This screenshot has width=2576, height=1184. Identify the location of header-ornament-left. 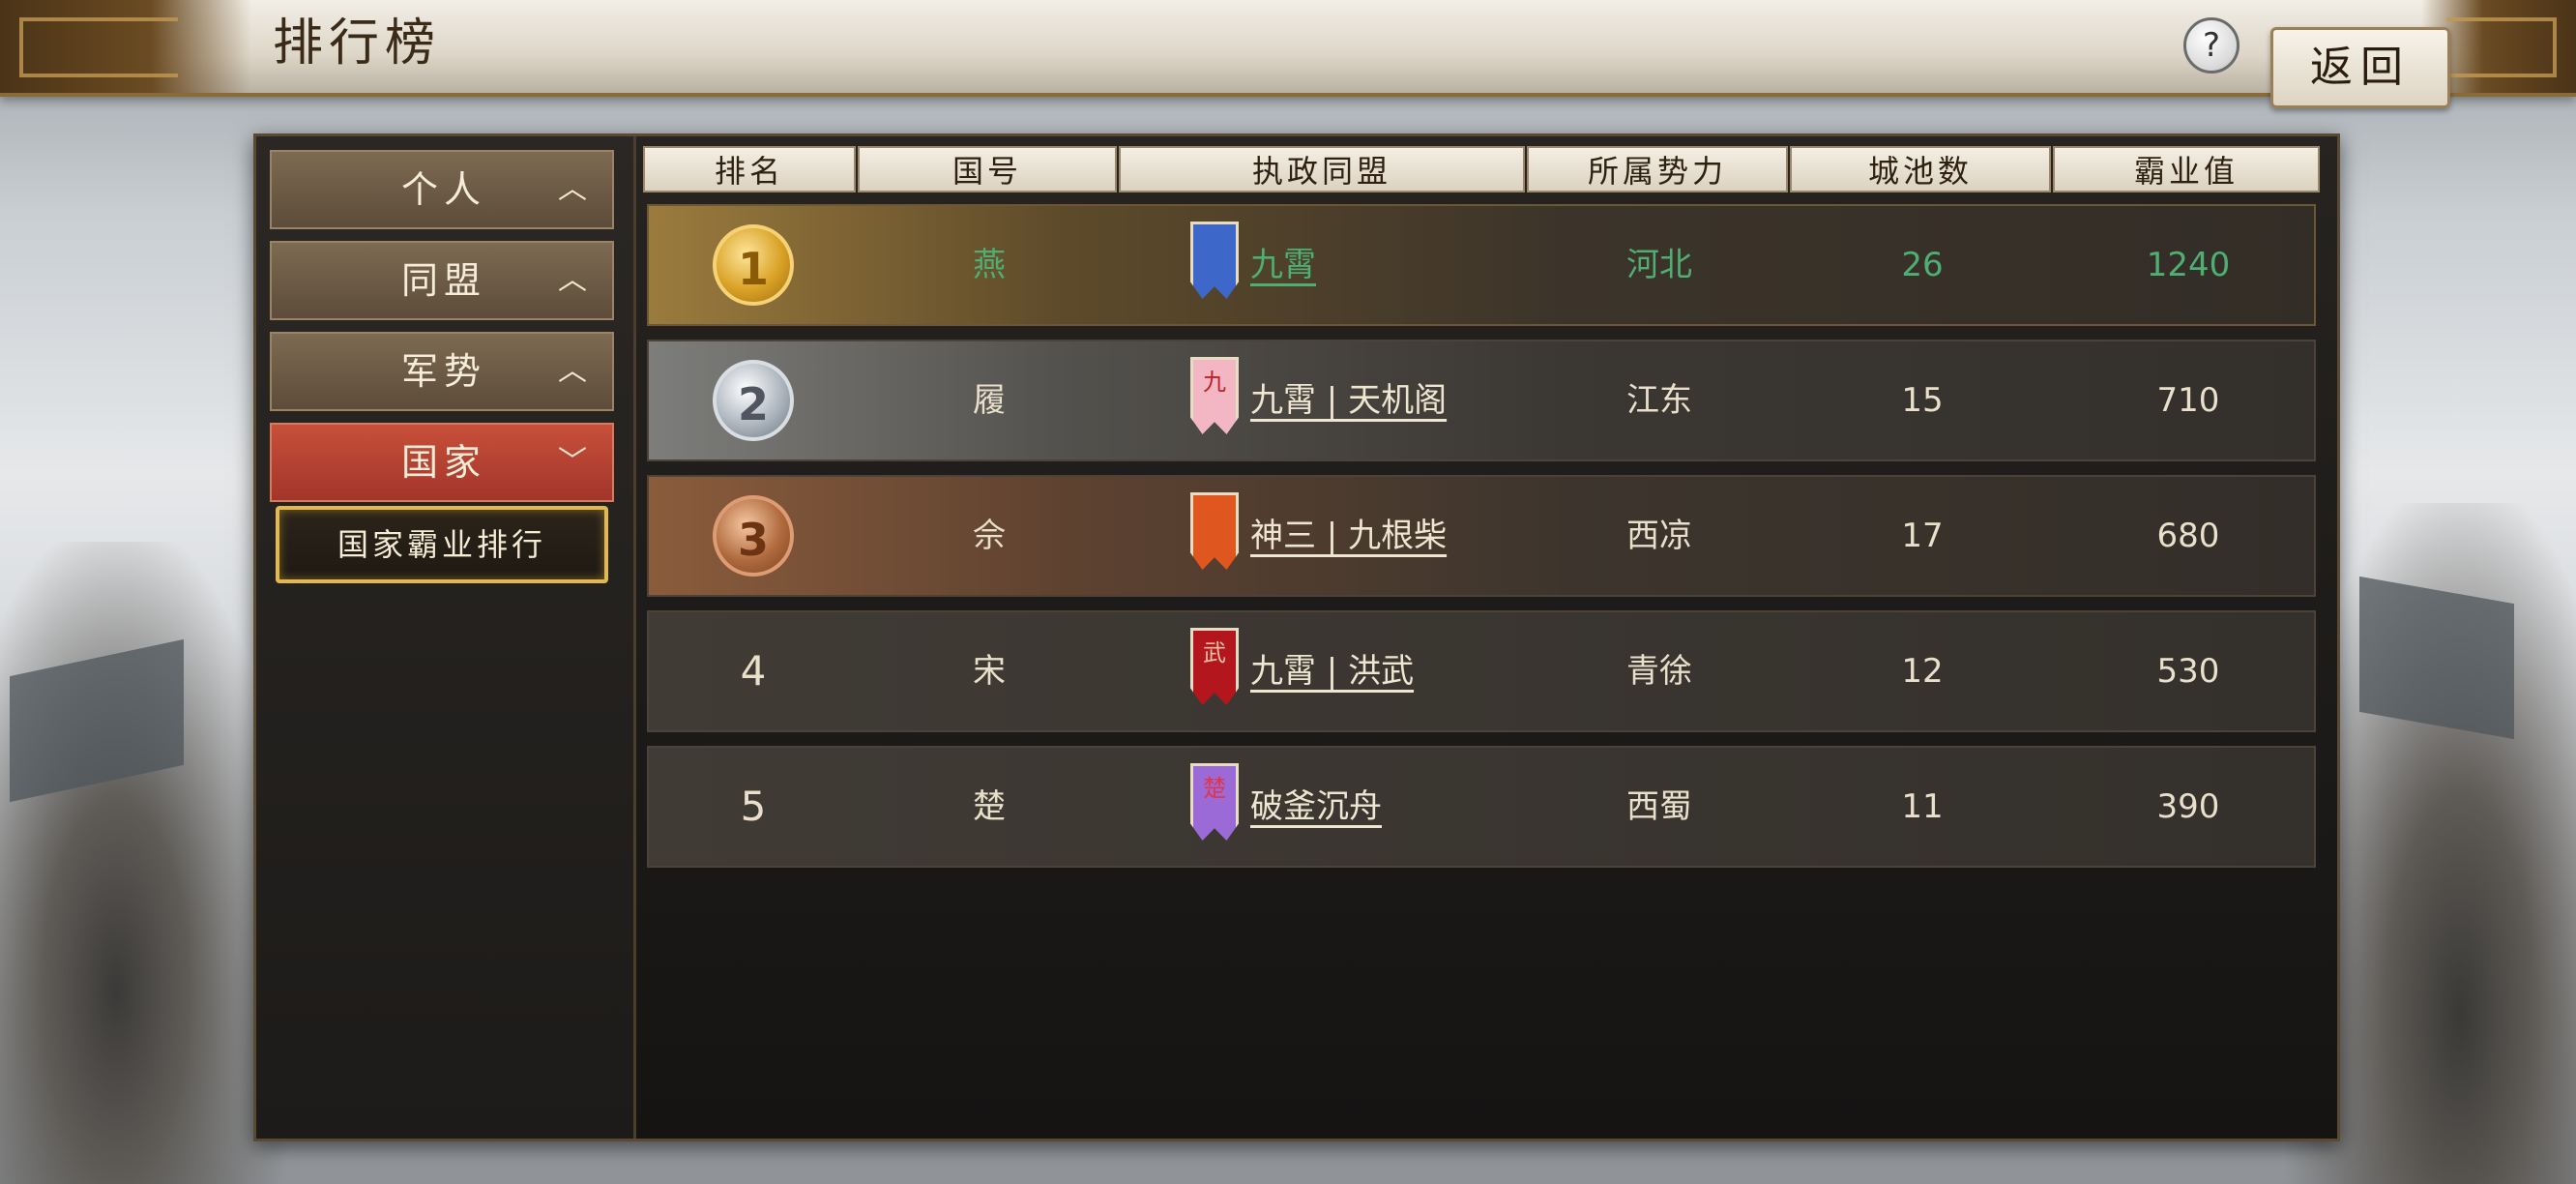
(125, 46).